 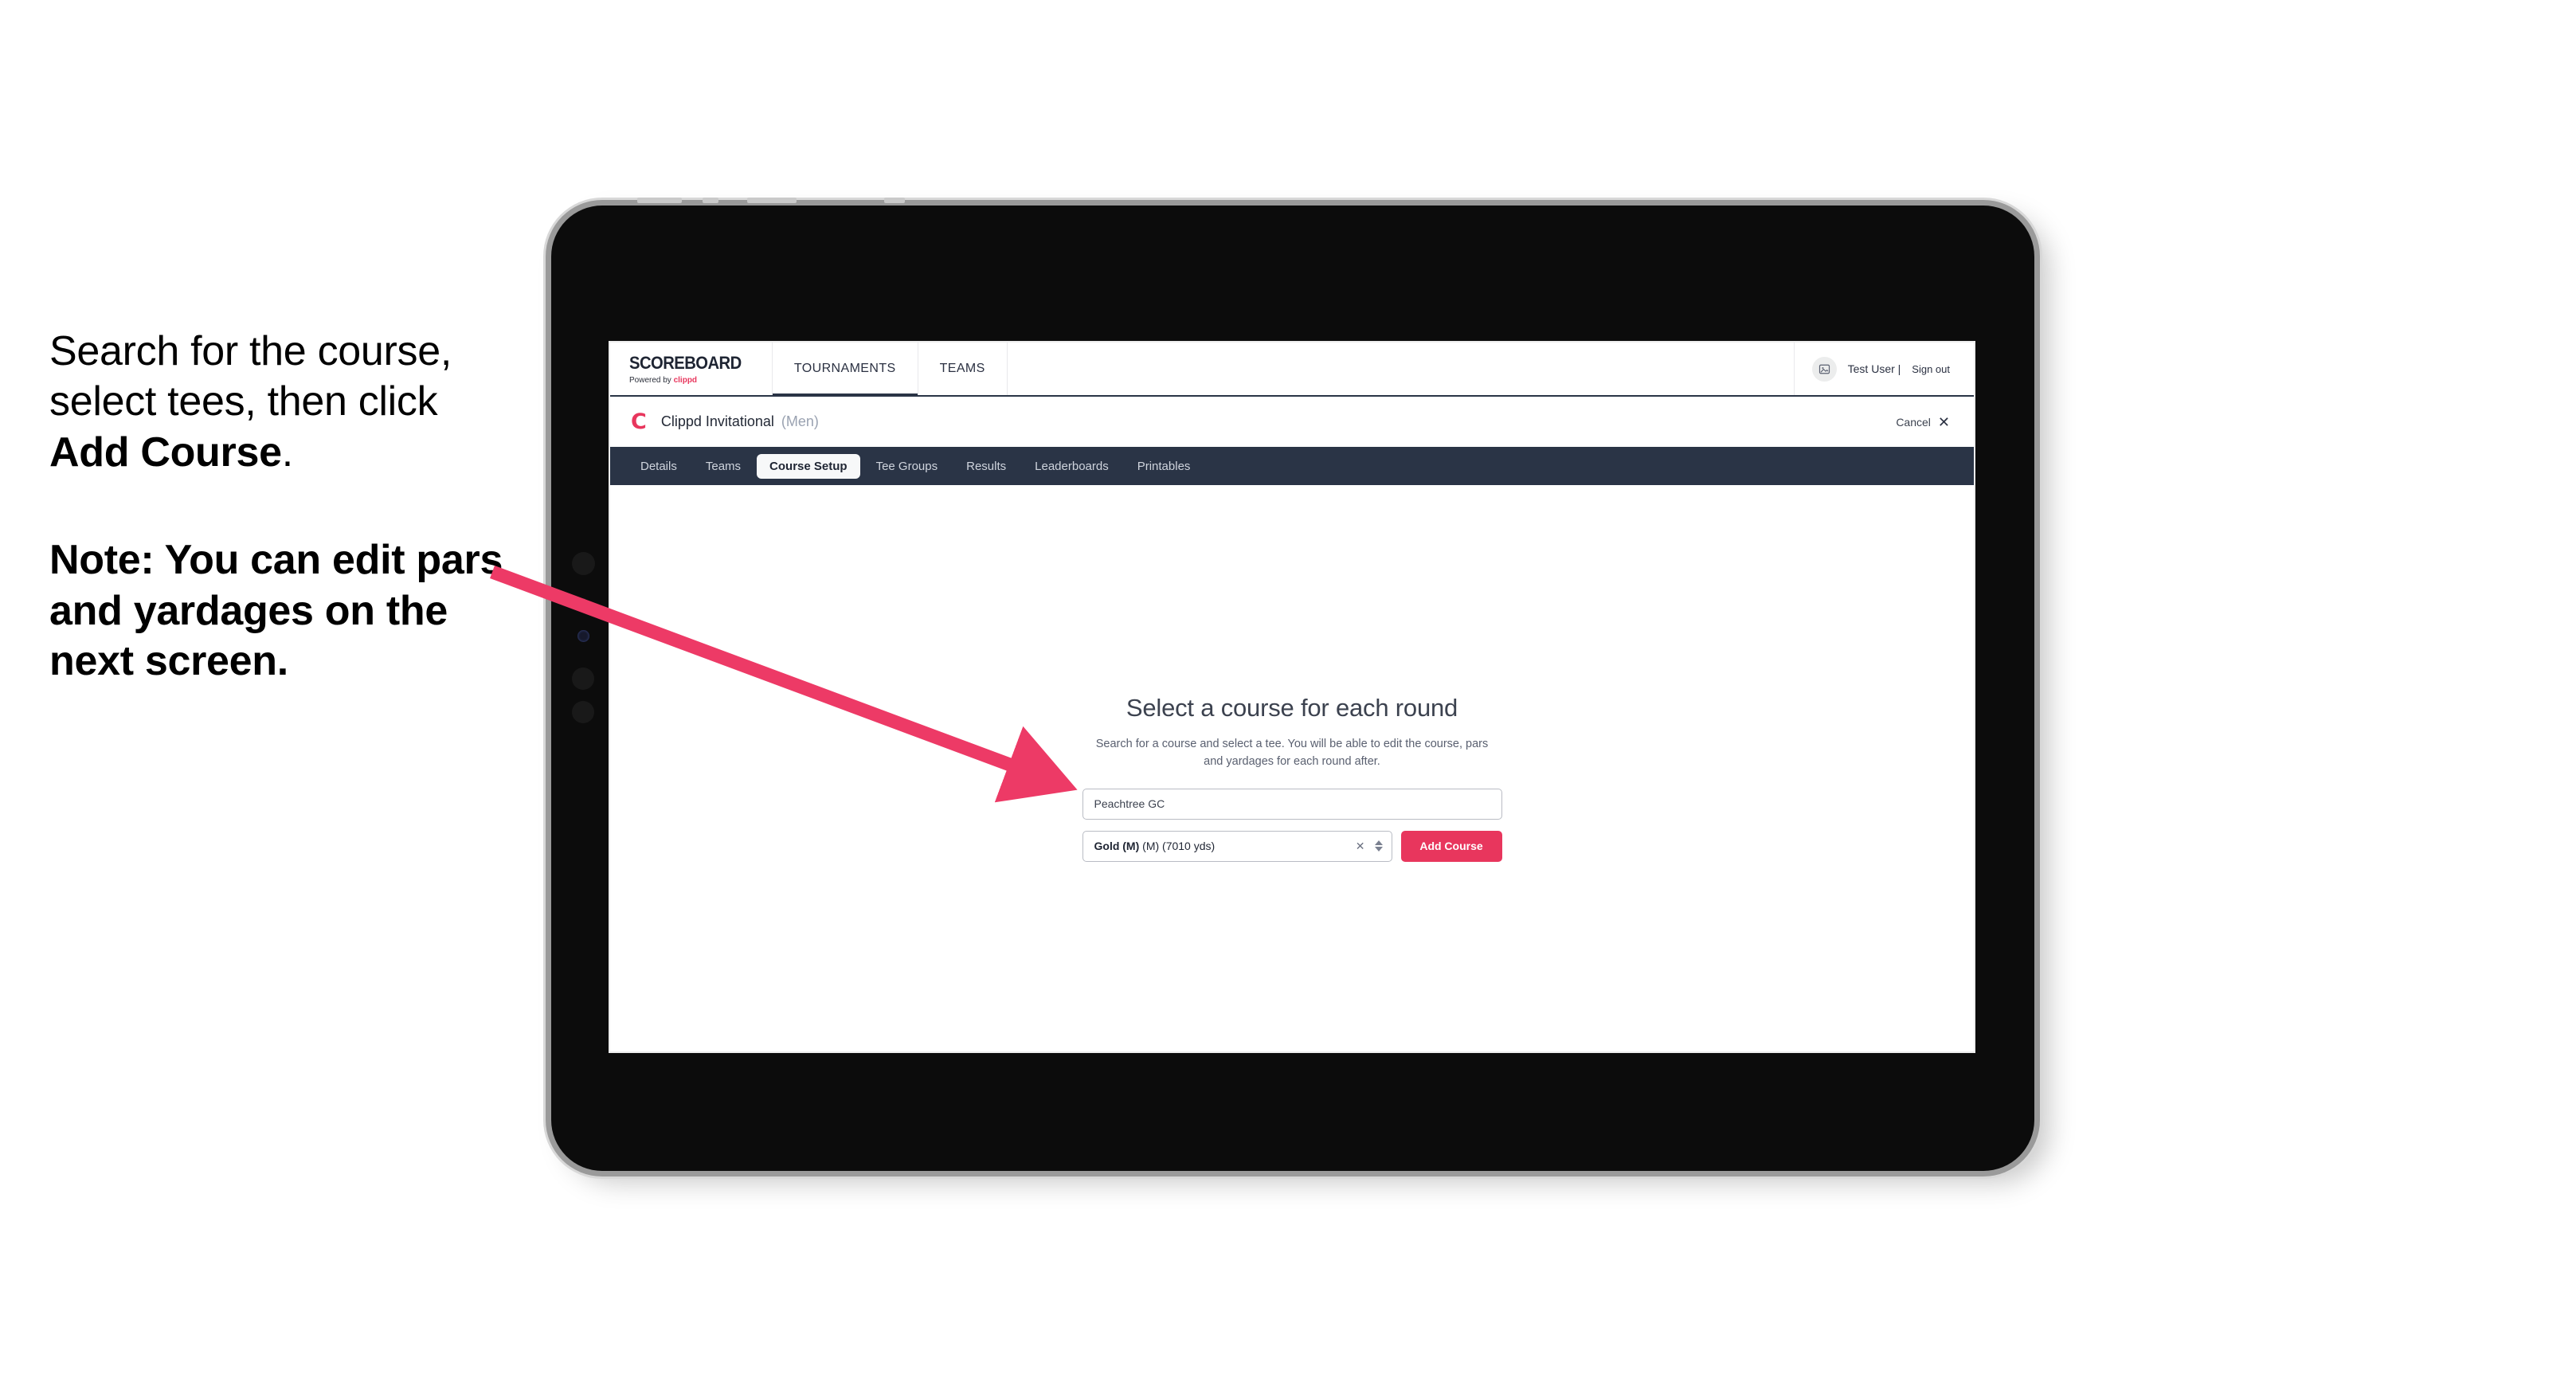 What do you see at coordinates (1943, 421) in the screenshot?
I see `close-icon: ✕` at bounding box center [1943, 421].